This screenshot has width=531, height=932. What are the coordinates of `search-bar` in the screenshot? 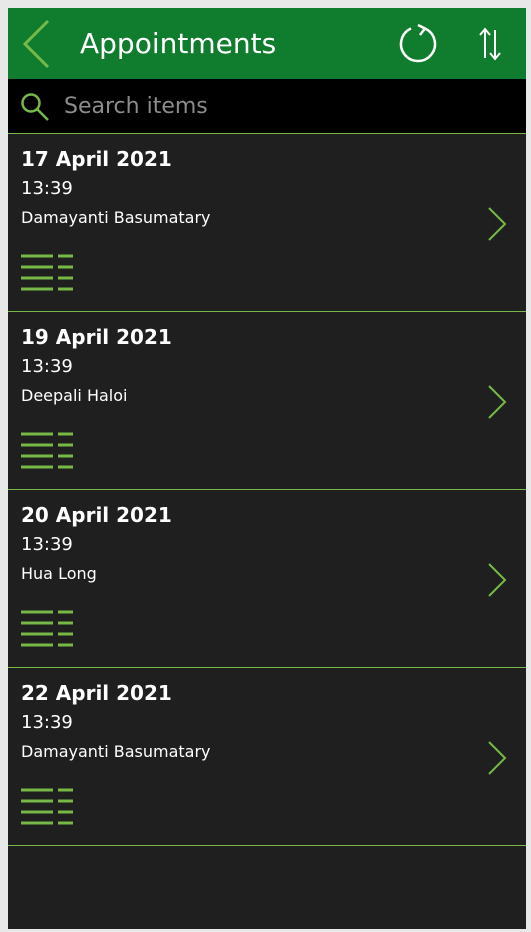 It's located at (267, 106).